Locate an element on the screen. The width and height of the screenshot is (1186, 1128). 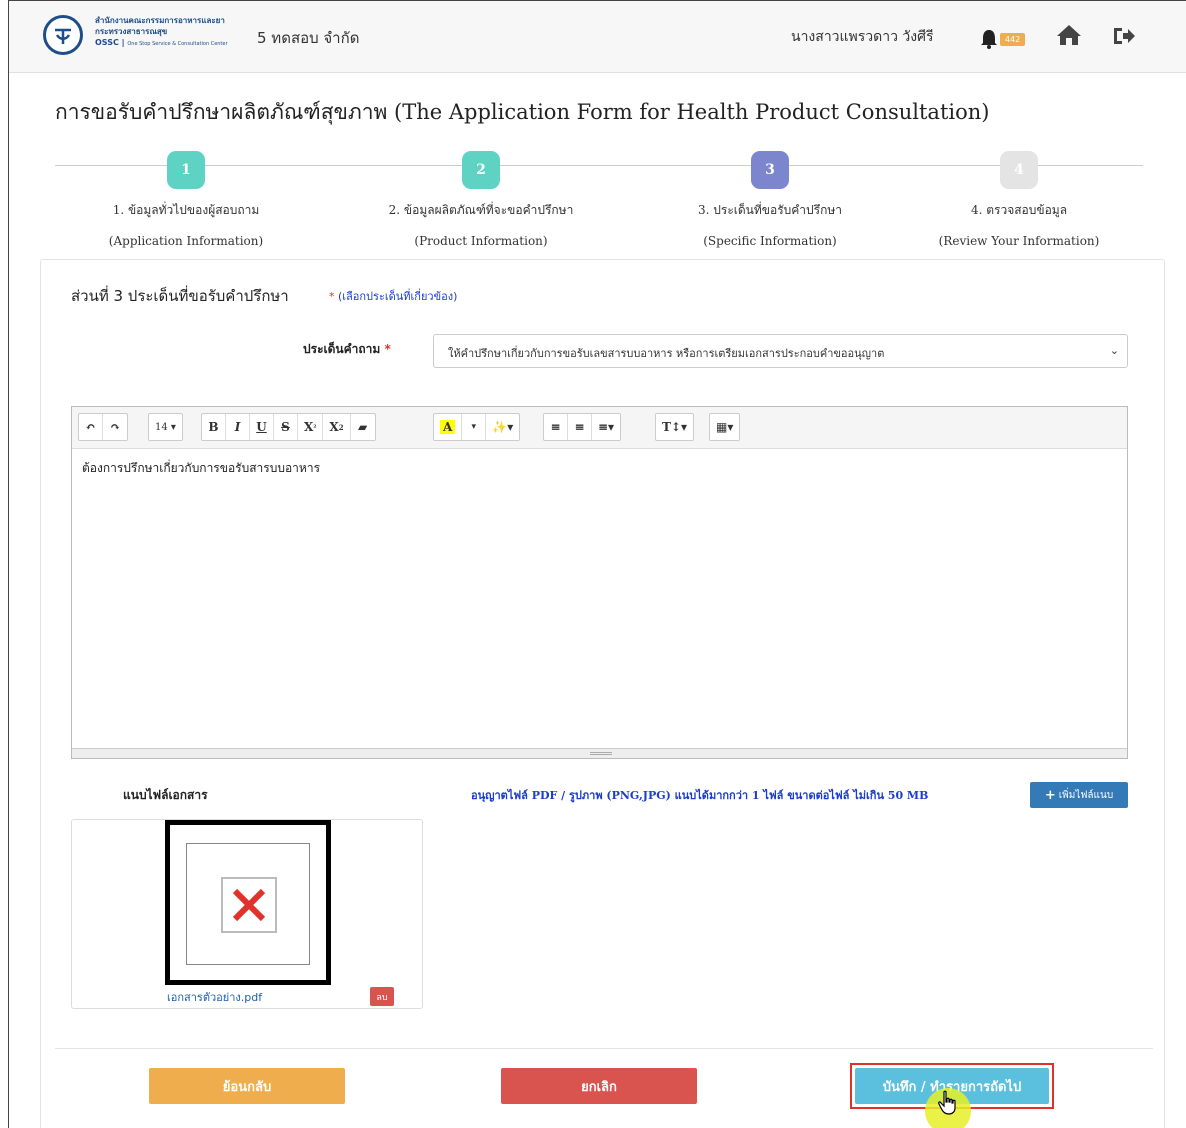
step-4-sublabel: (Review Your Information) is located at coordinates (1019, 241).